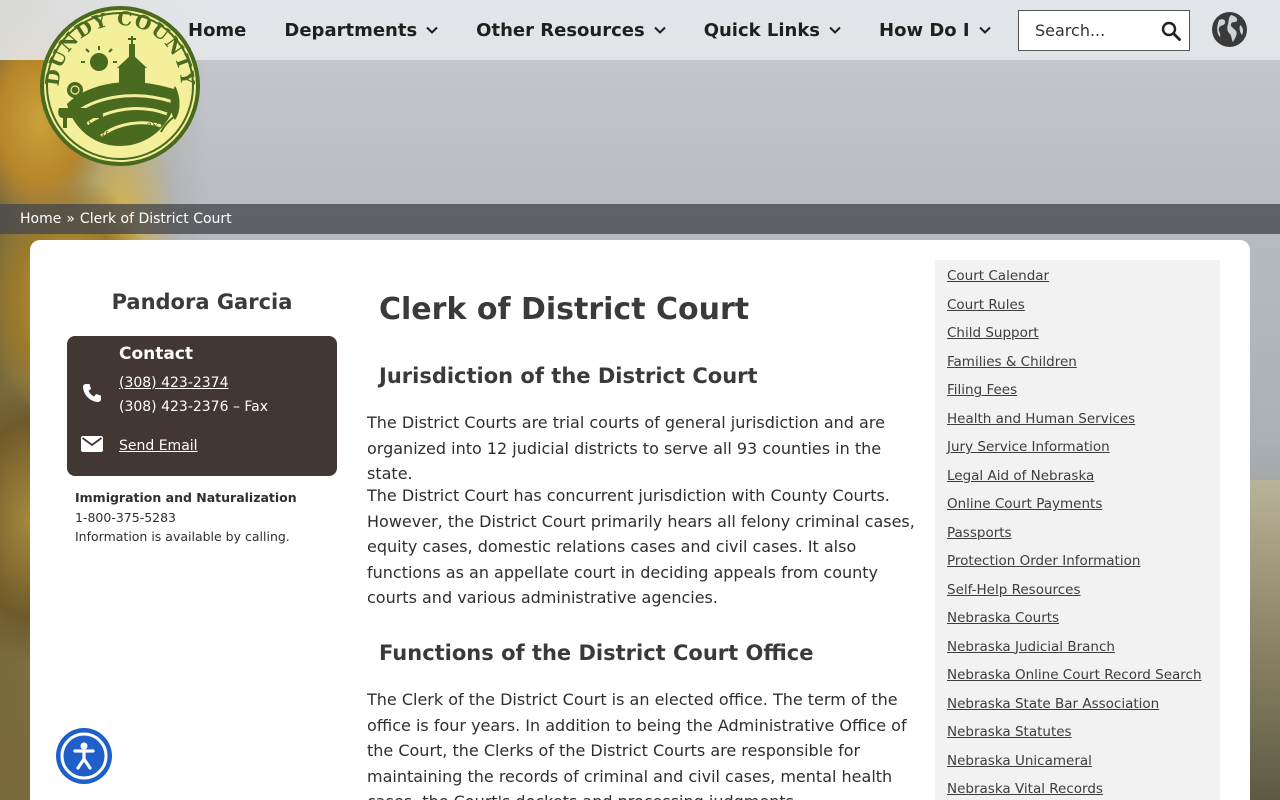 Image resolution: width=1280 pixels, height=800 pixels. Describe the element at coordinates (202, 302) in the screenshot. I see `official-name: Pandora Garcia` at that location.